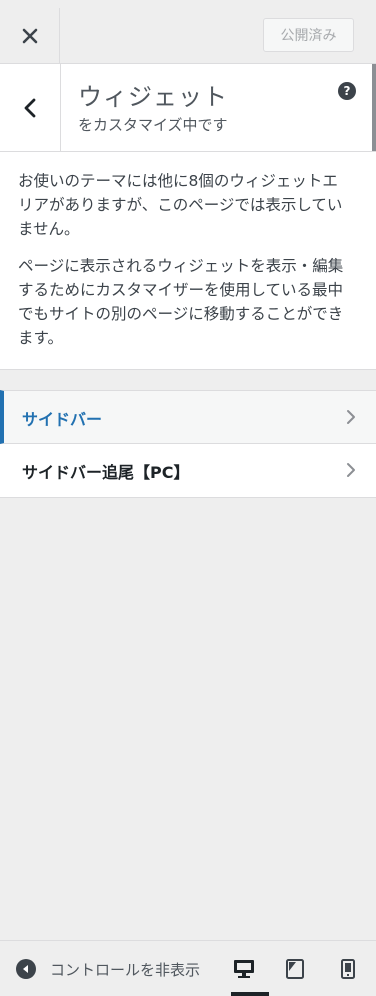 This screenshot has height=996, width=376. What do you see at coordinates (188, 417) in the screenshot?
I see `widget-area-sidebar: サイドバー` at bounding box center [188, 417].